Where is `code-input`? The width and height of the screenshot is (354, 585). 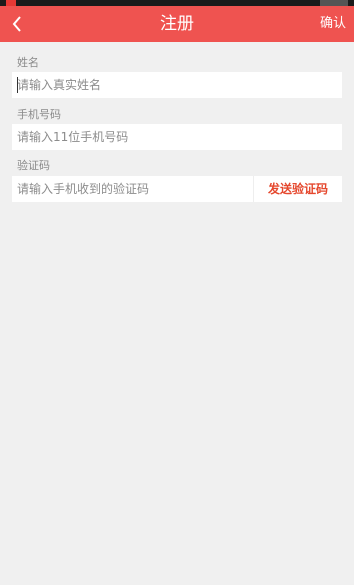
code-input is located at coordinates (132, 189).